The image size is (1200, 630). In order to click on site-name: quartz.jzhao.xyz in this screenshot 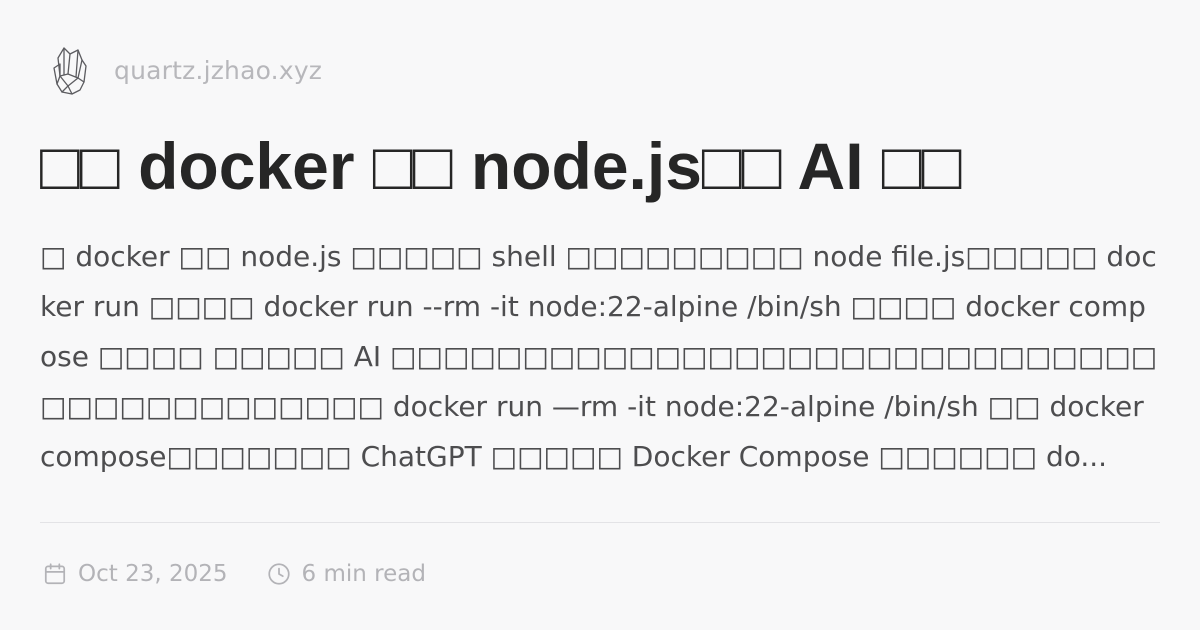, I will do `click(218, 70)`.